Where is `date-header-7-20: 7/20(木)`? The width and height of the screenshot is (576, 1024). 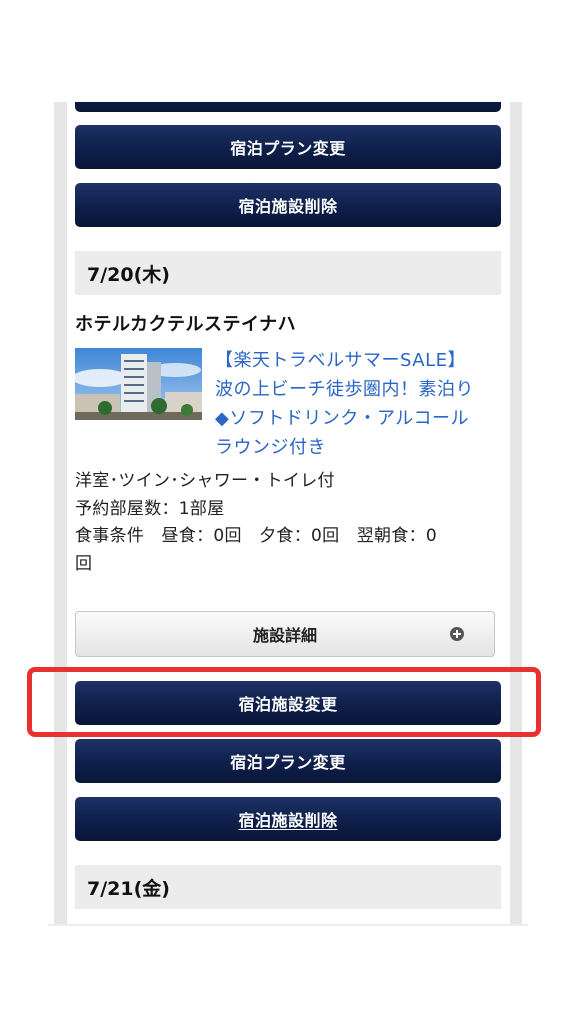 date-header-7-20: 7/20(木) is located at coordinates (288, 273).